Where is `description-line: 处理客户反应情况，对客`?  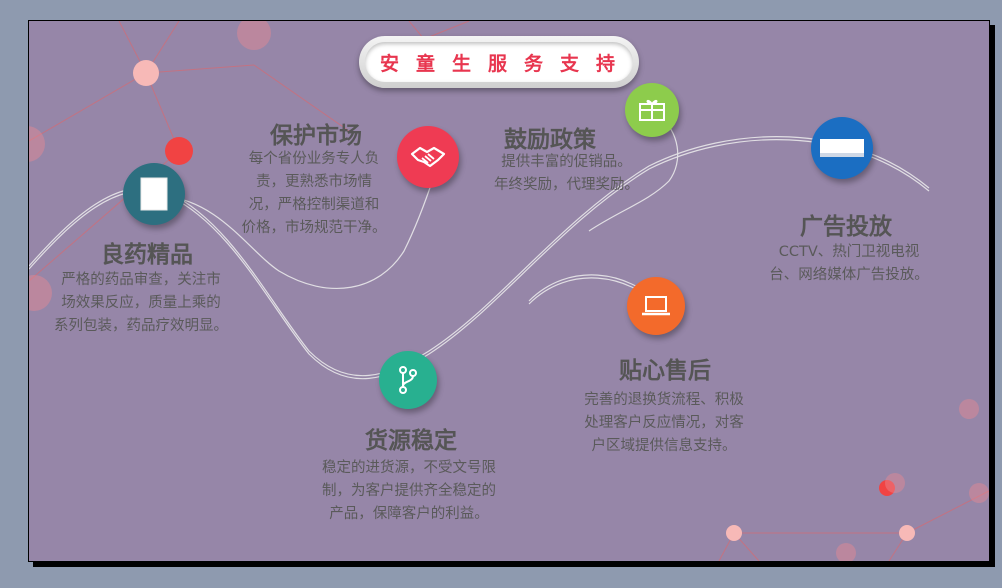
description-line: 处理客户反应情况，对客 is located at coordinates (664, 423).